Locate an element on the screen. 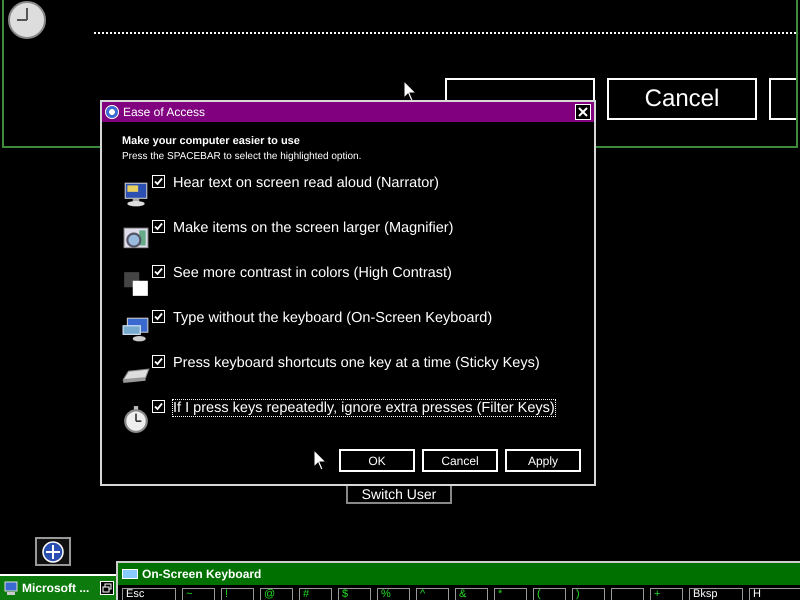 The height and width of the screenshot is (600, 800). window-title: Ease of Access is located at coordinates (164, 112).